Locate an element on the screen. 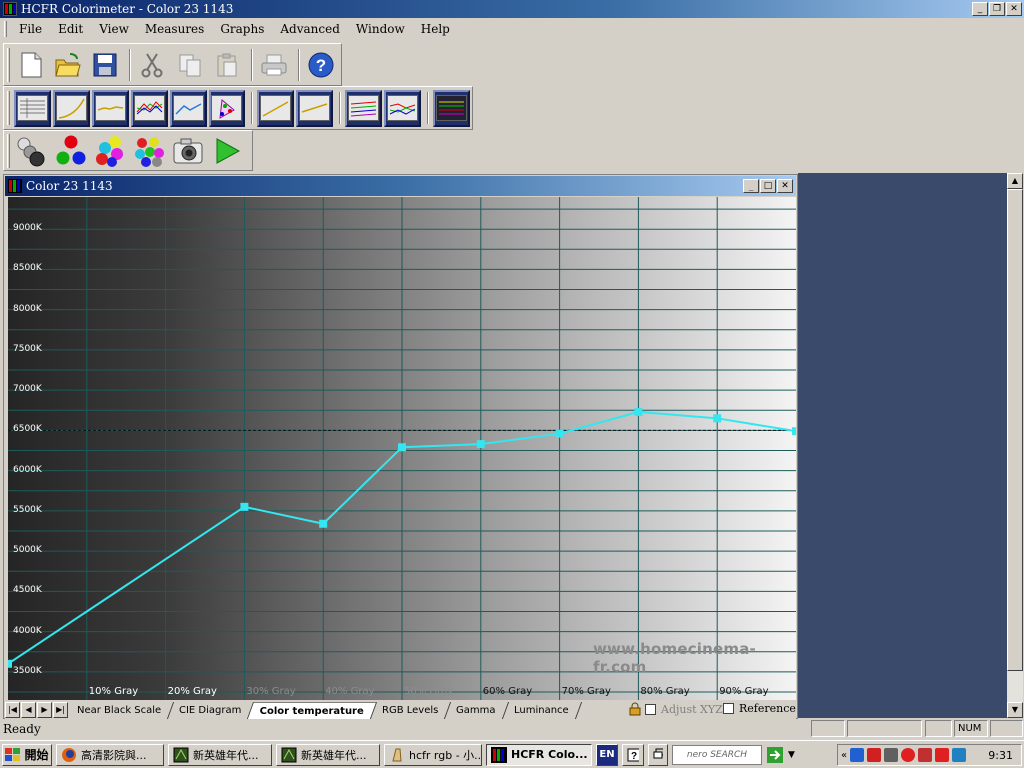 This screenshot has width=1024, height=768. scroll-thumb is located at coordinates (1015, 430).